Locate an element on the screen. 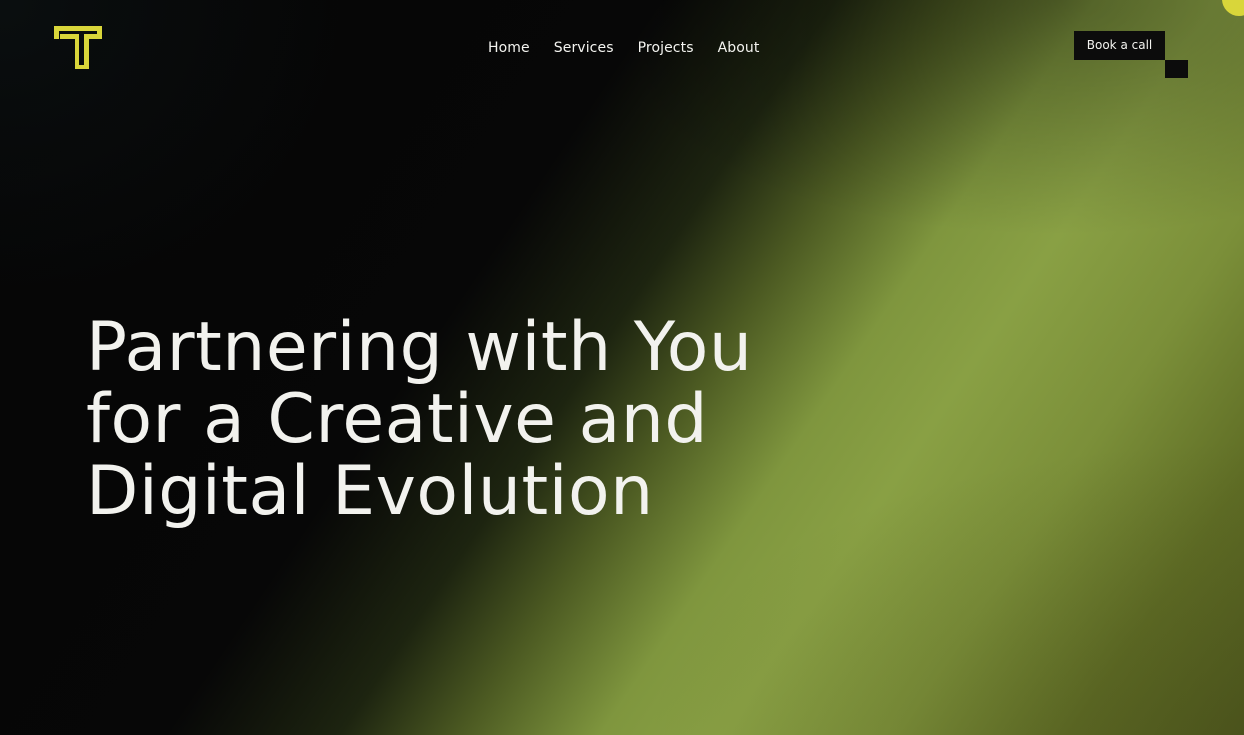 The height and width of the screenshot is (735, 1244). book-call-button-shadow is located at coordinates (1176, 69).